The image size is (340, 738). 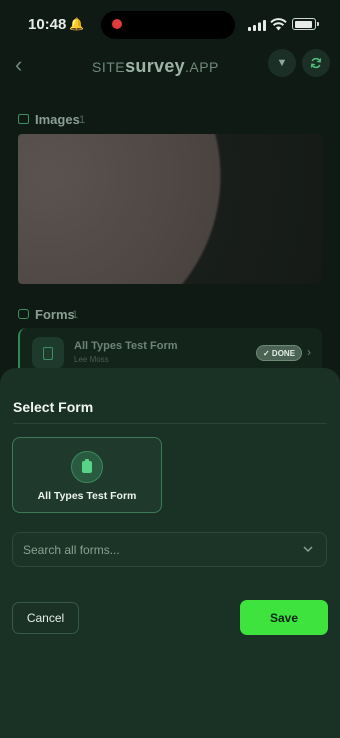 I want to click on form-option-icon-wrap, so click(x=87, y=467).